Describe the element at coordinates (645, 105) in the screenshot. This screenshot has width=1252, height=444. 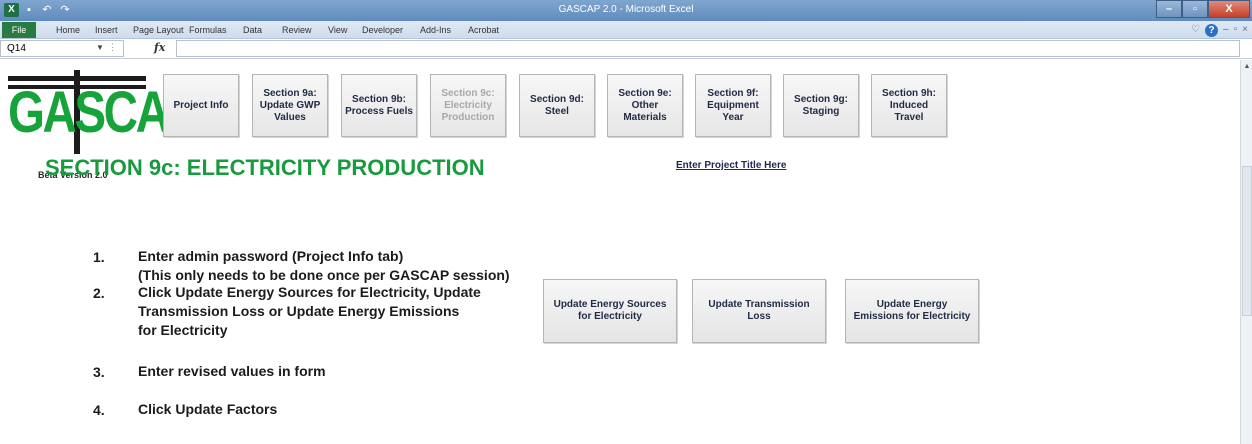
I see `nav-button-section-9e: Section 9e: Other Materials` at that location.